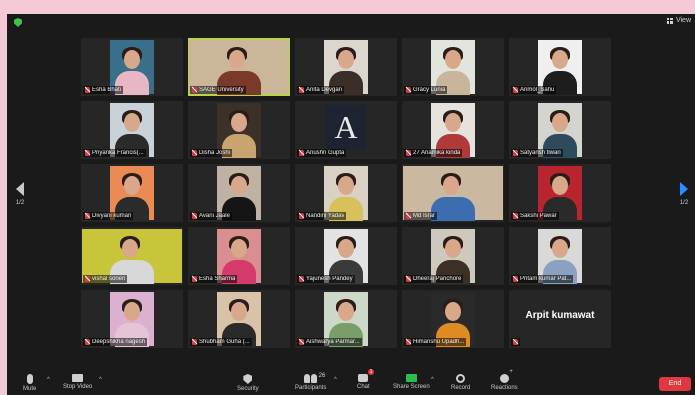  Describe the element at coordinates (460, 382) in the screenshot. I see `record-button: Record` at that location.